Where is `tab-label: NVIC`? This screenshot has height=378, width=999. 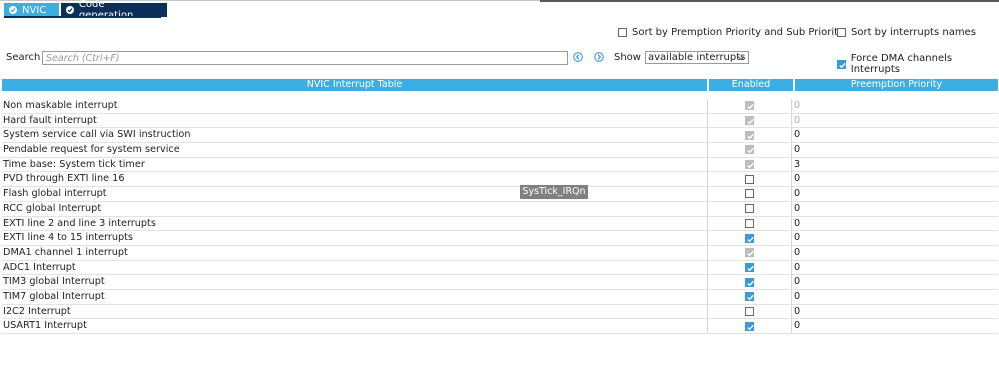
tab-label: NVIC is located at coordinates (34, 10).